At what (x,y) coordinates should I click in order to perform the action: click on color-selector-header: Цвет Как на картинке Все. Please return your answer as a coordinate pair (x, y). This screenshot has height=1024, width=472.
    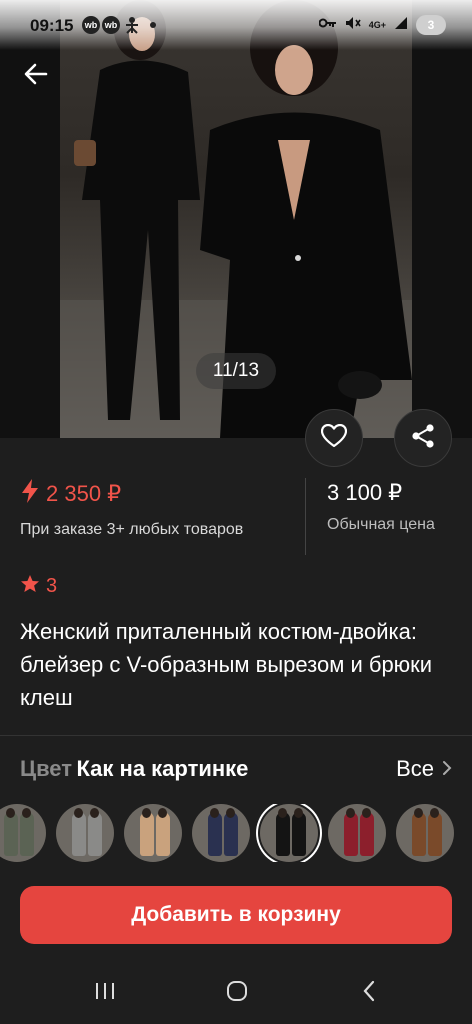
    Looking at the image, I should click on (236, 770).